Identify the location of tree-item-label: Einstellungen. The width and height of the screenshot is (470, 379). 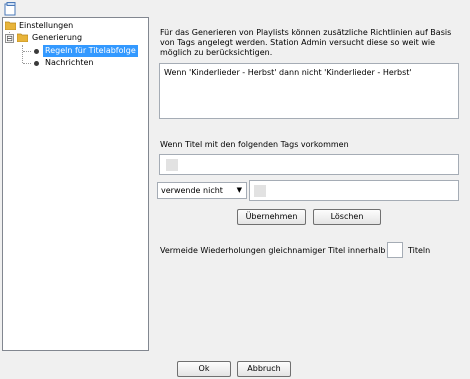
(46, 25).